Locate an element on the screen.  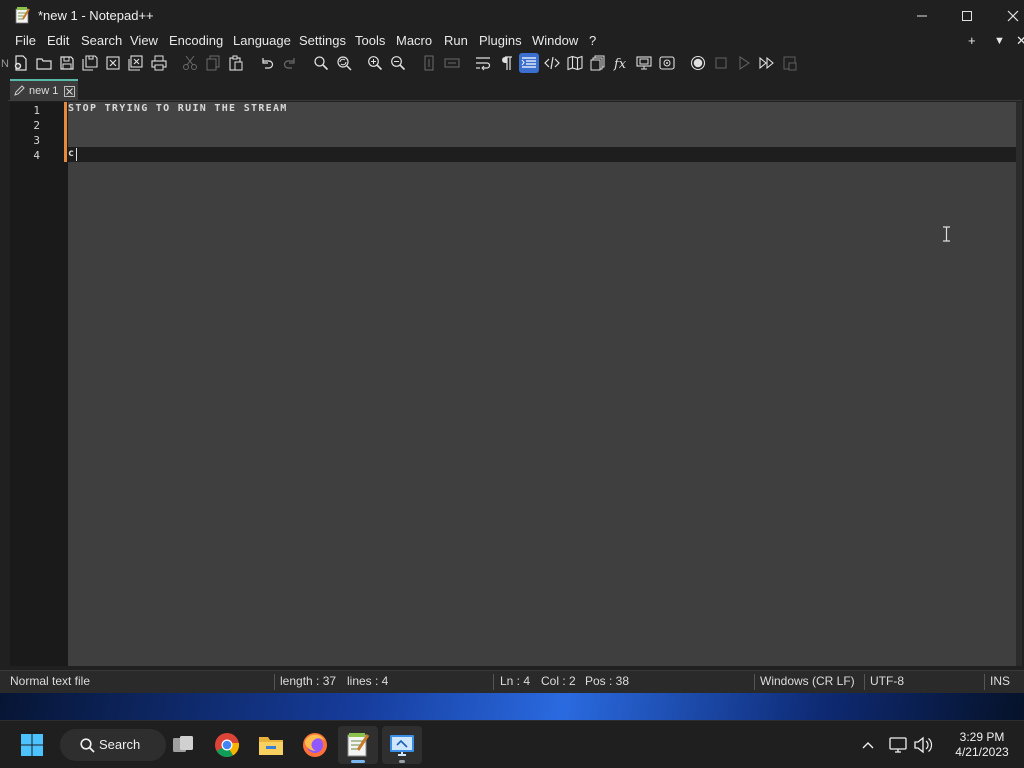
save-macro-icon is located at coordinates (790, 63).